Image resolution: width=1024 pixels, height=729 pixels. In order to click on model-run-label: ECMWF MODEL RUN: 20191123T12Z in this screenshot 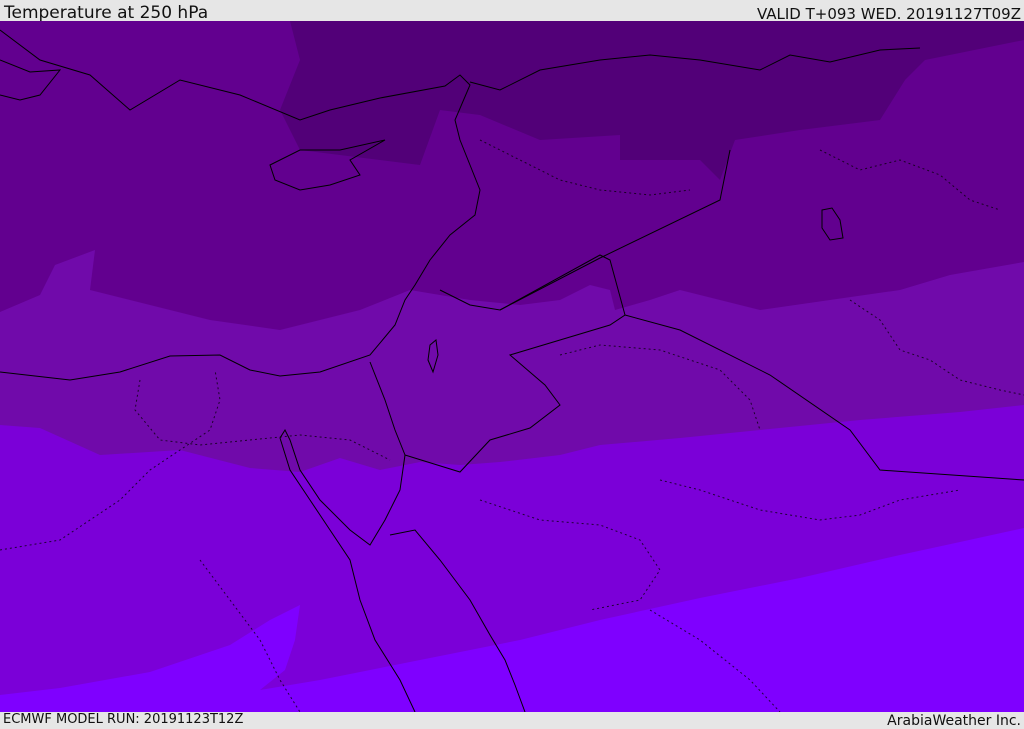, I will do `click(123, 719)`.